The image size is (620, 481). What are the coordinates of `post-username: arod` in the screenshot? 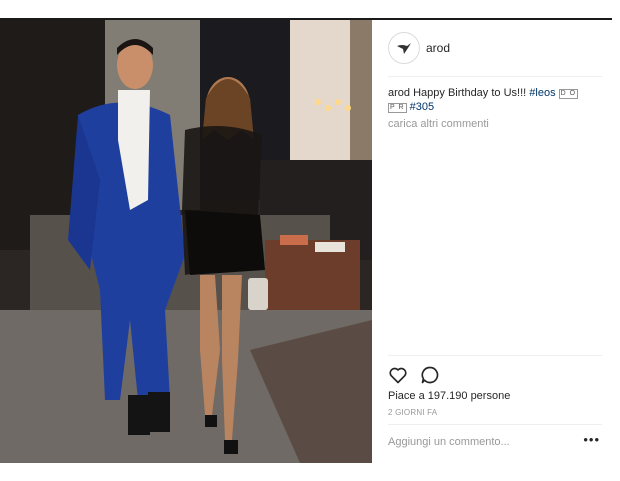 It's located at (438, 48).